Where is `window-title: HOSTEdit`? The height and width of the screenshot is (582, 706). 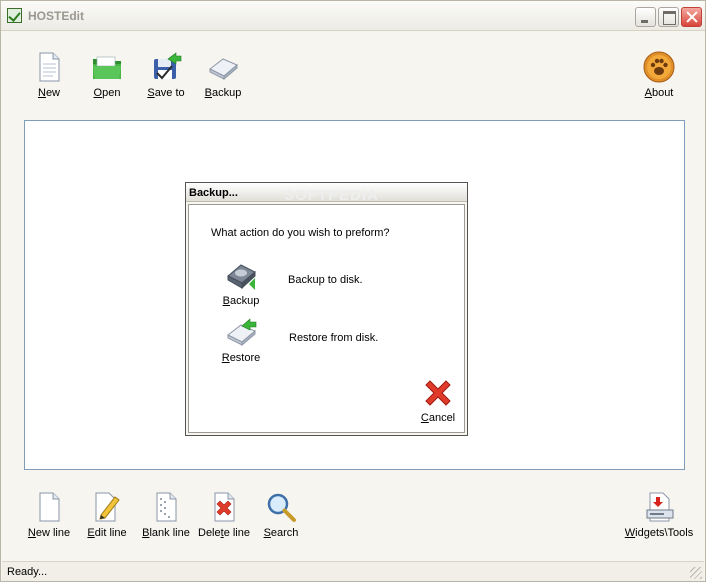 window-title: HOSTEdit is located at coordinates (56, 16).